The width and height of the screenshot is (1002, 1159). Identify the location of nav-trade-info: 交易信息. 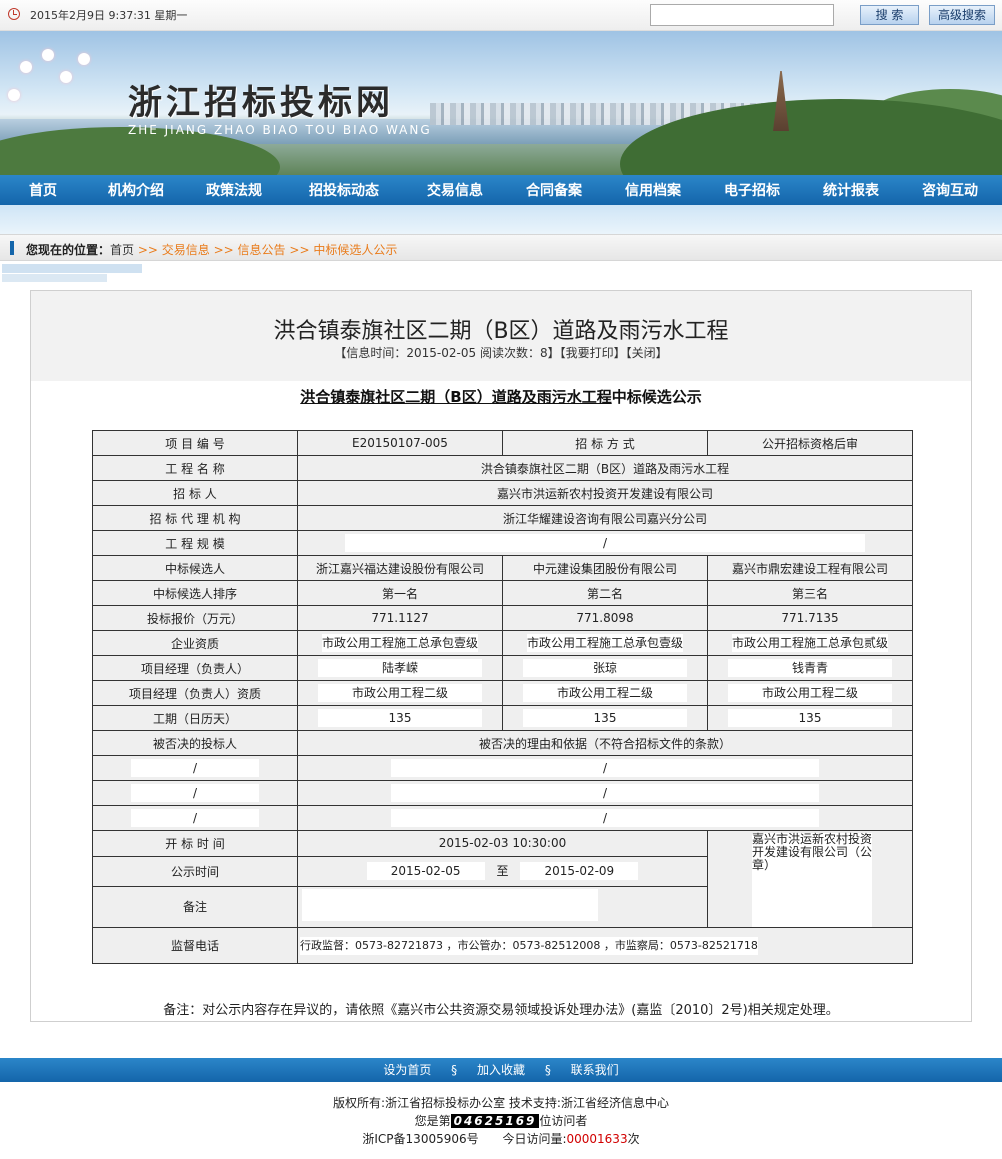
(455, 190).